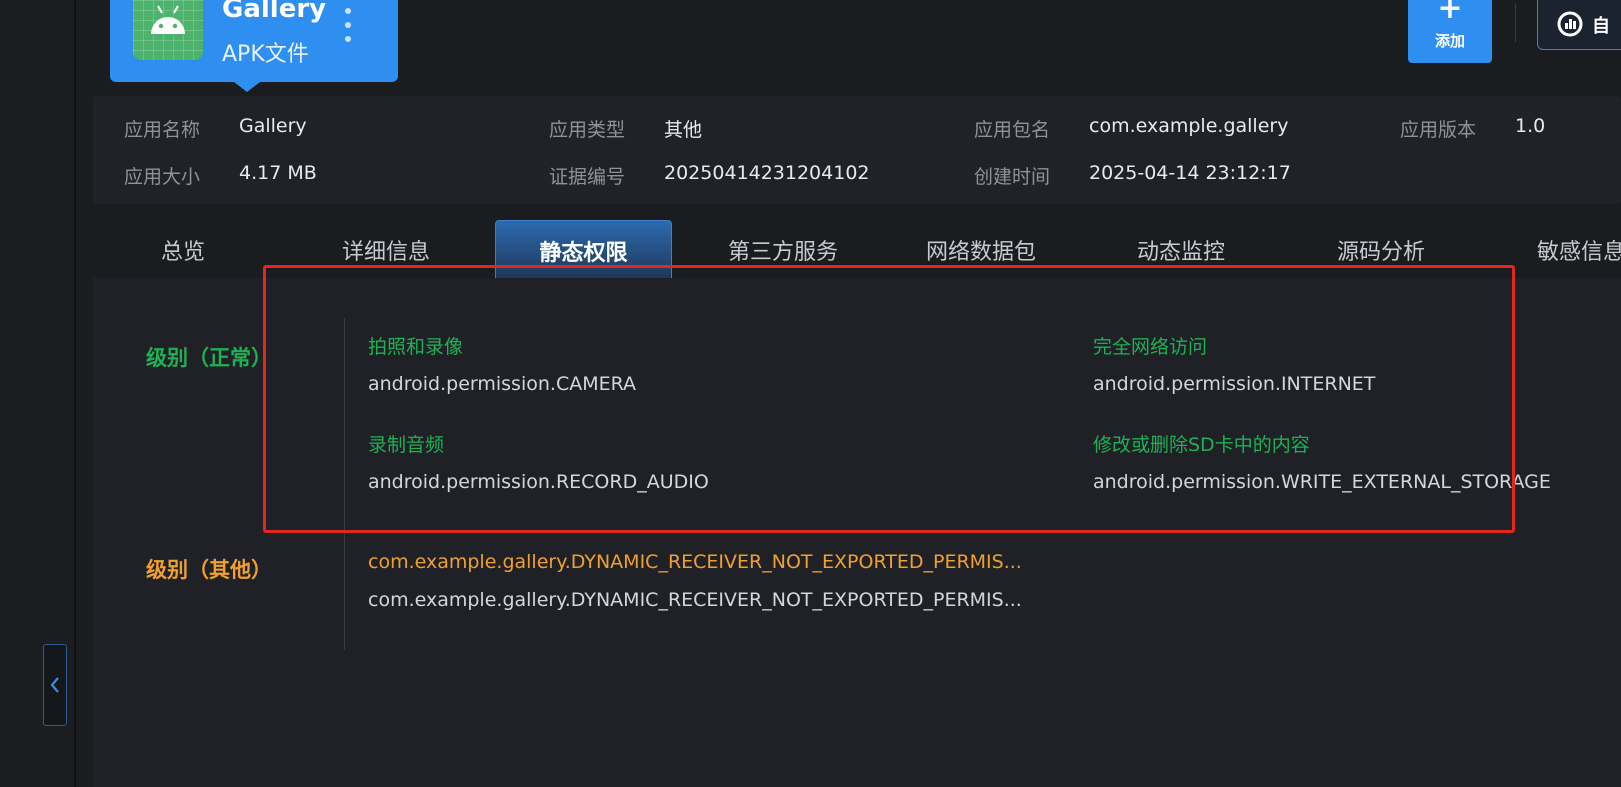 The image size is (1621, 787). I want to click on android-icon, so click(168, 30).